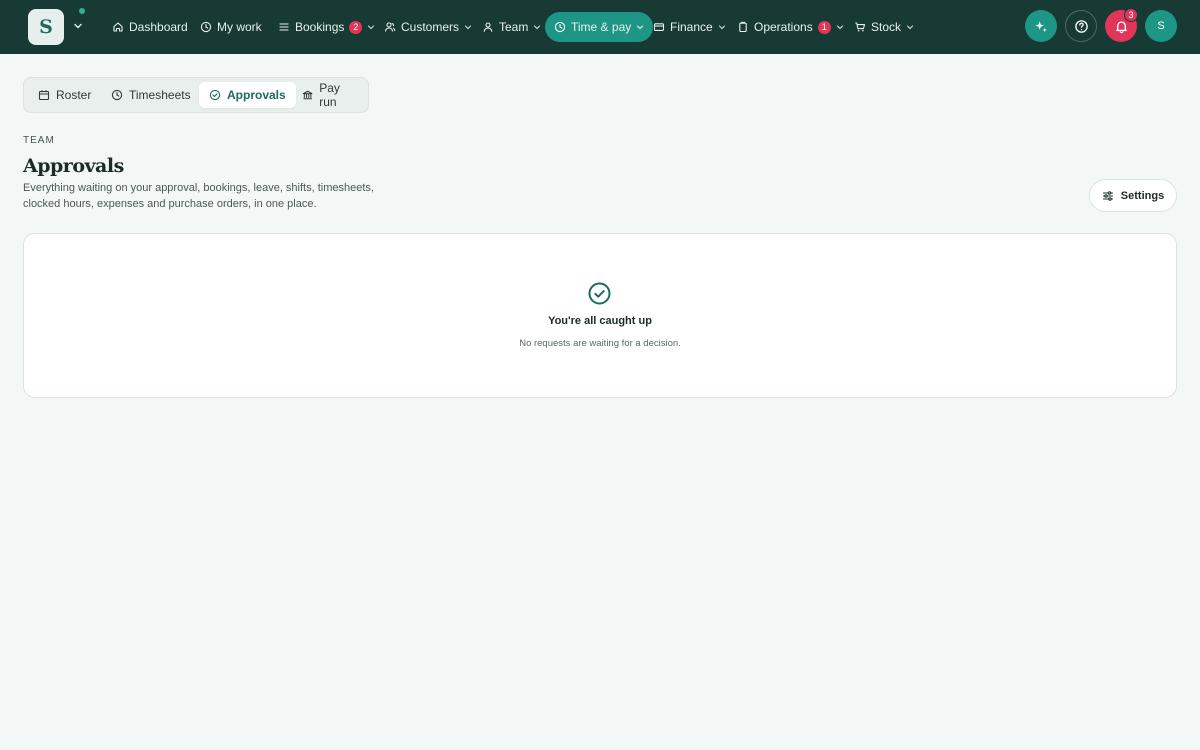 Image resolution: width=1200 pixels, height=750 pixels. I want to click on nav-stock: Stock, so click(884, 27).